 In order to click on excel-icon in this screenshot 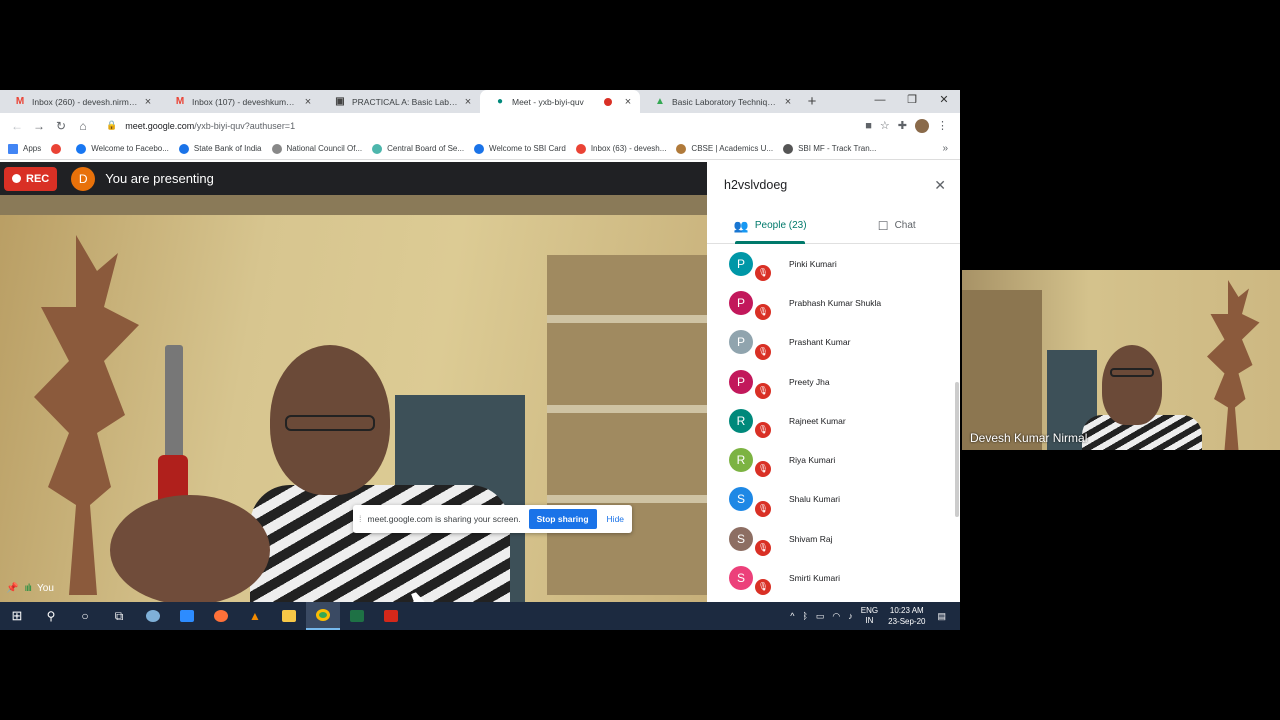, I will do `click(357, 616)`.